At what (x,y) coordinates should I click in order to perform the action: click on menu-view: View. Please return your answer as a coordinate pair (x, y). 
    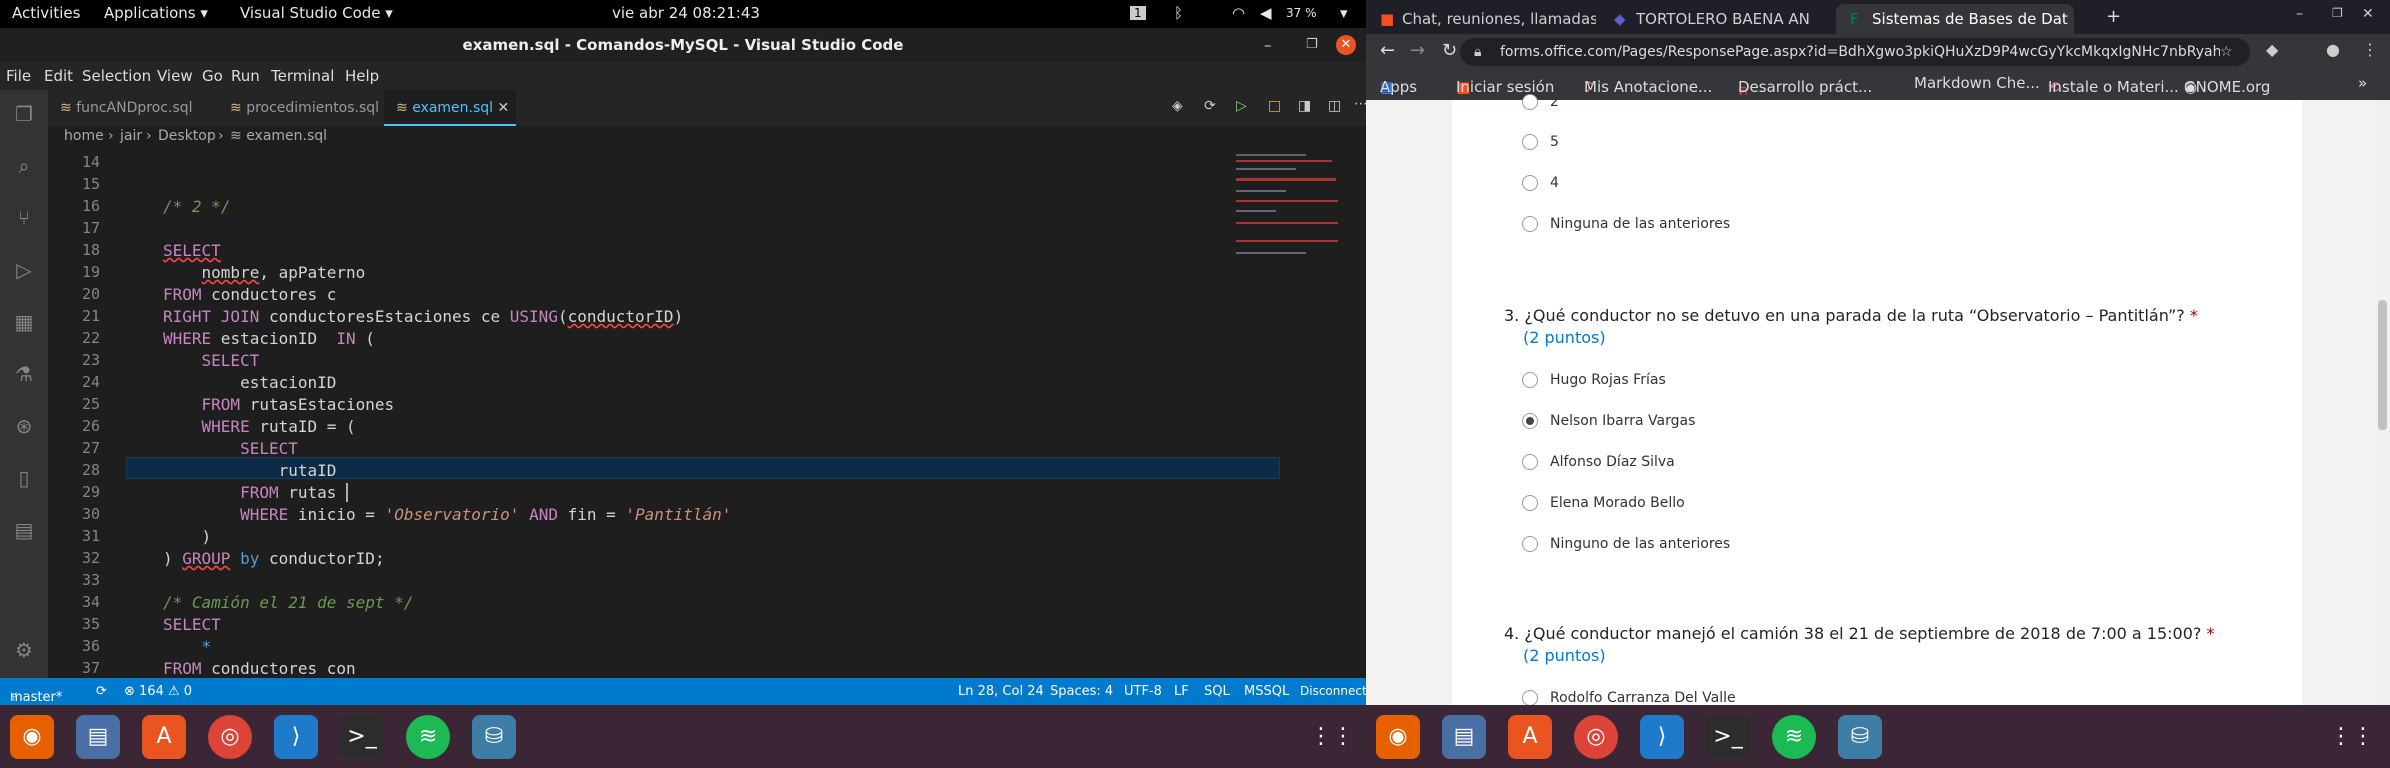
    Looking at the image, I should click on (175, 76).